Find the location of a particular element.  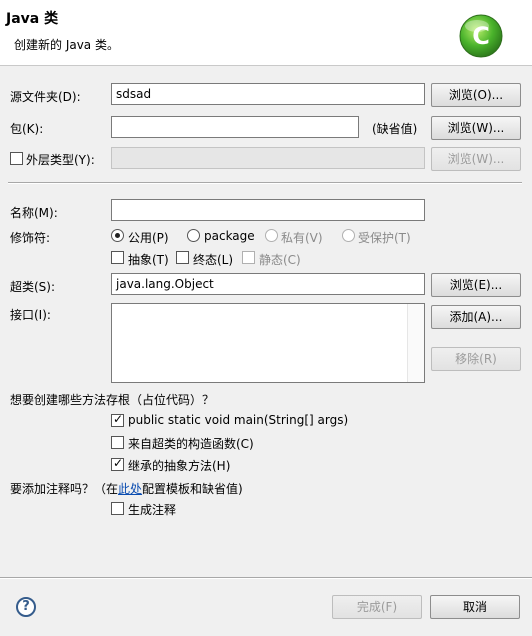

superclass-constructors-label: 来自超类的构造函数(C) is located at coordinates (191, 444).